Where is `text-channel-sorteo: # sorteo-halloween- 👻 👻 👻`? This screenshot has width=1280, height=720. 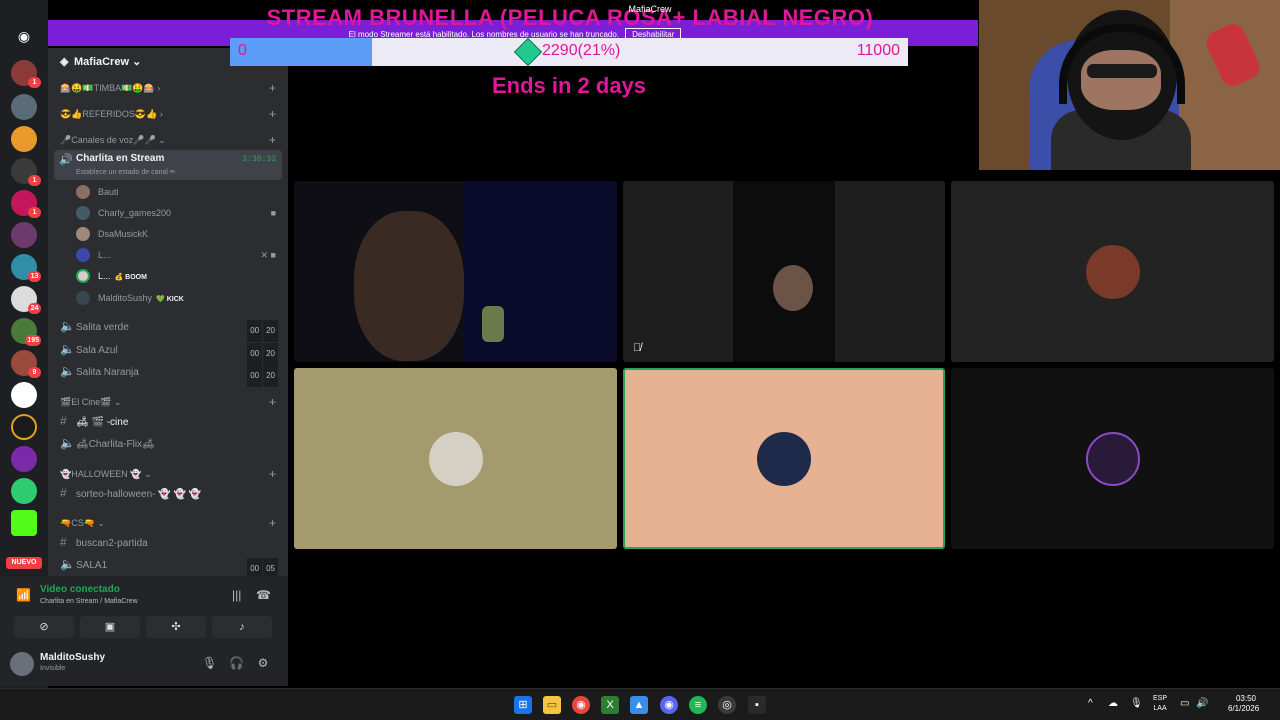 text-channel-sorteo: # sorteo-halloween- 👻 👻 👻 is located at coordinates (168, 493).